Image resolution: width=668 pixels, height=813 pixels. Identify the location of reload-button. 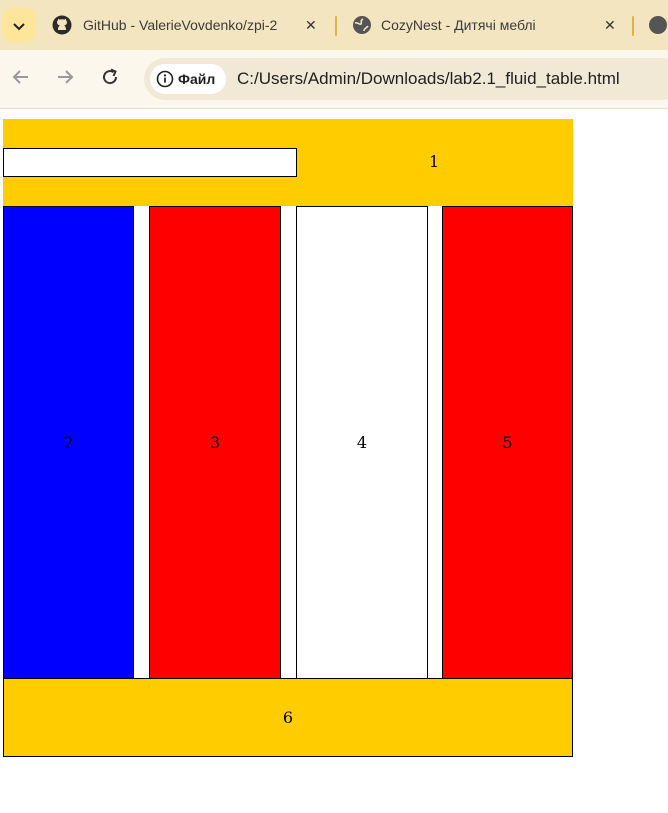
(110, 79).